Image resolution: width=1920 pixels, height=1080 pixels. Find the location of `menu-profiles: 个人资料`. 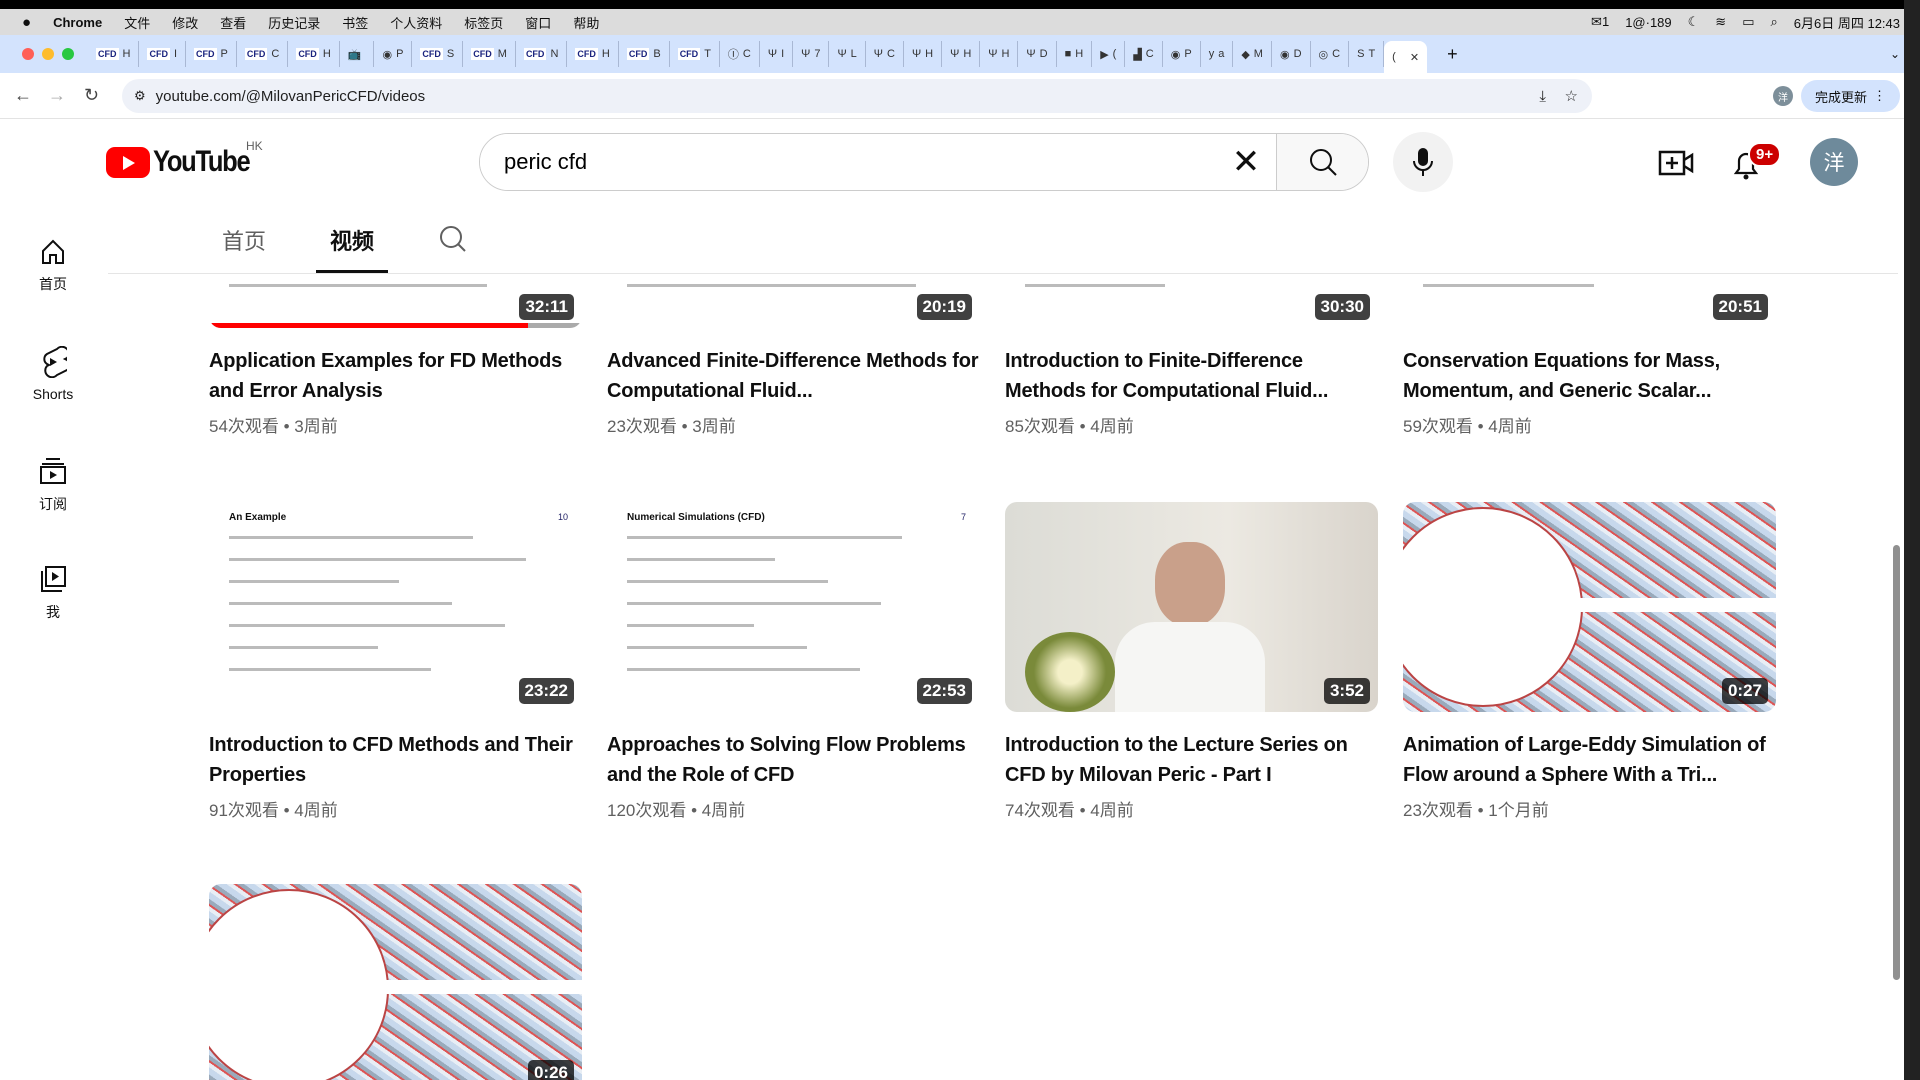

menu-profiles: 个人资料 is located at coordinates (416, 22).